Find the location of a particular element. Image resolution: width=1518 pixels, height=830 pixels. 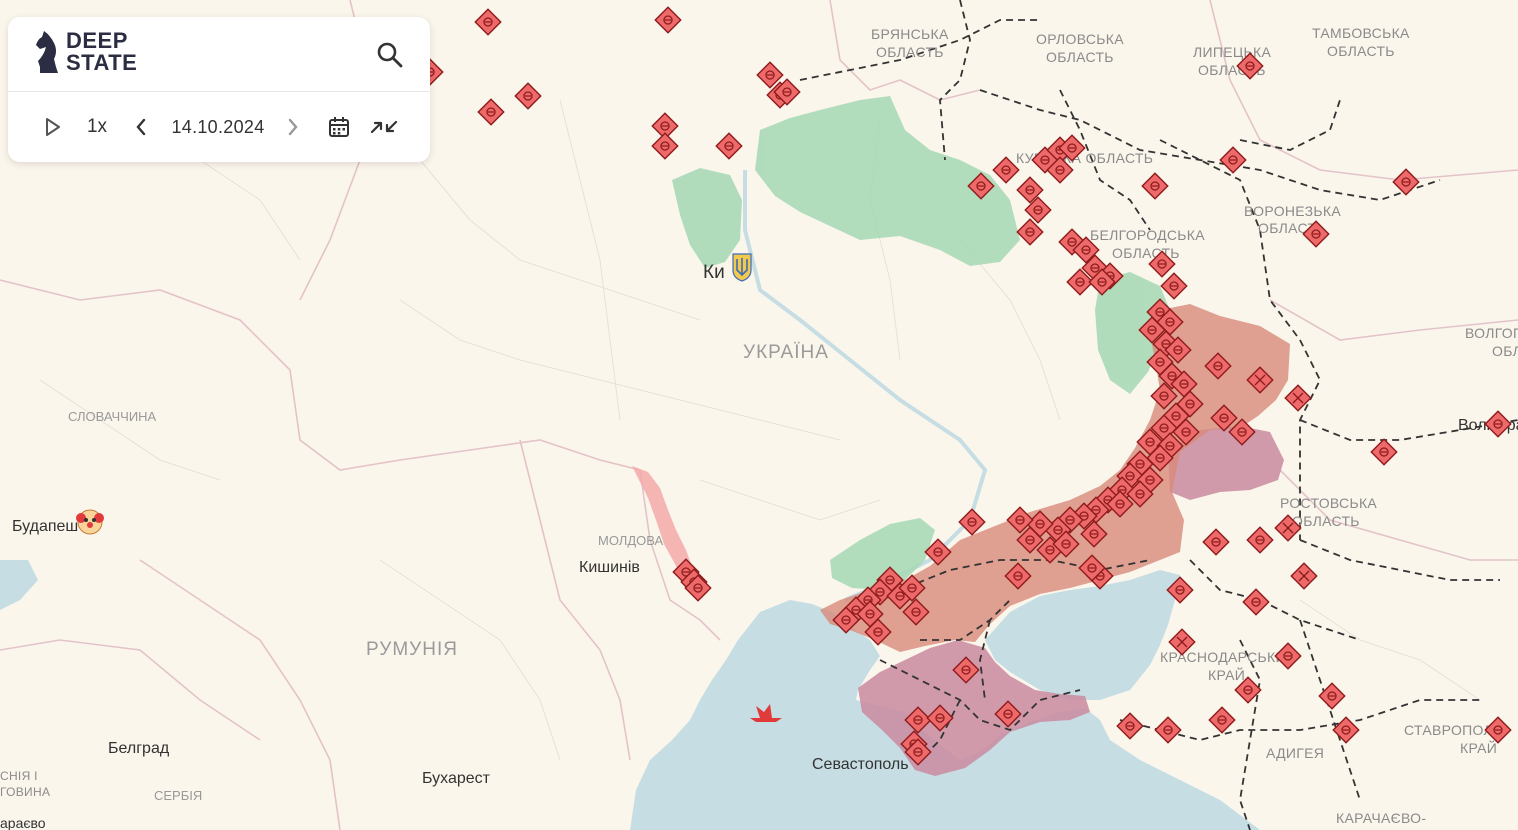

region-label-orel: ОРЛОВСЬКА is located at coordinates (1080, 39).